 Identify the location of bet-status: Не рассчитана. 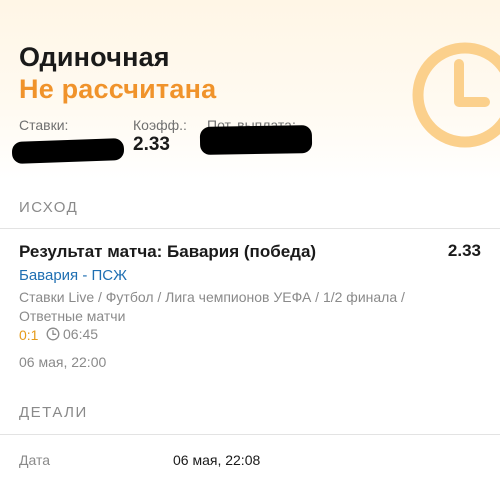
(118, 89).